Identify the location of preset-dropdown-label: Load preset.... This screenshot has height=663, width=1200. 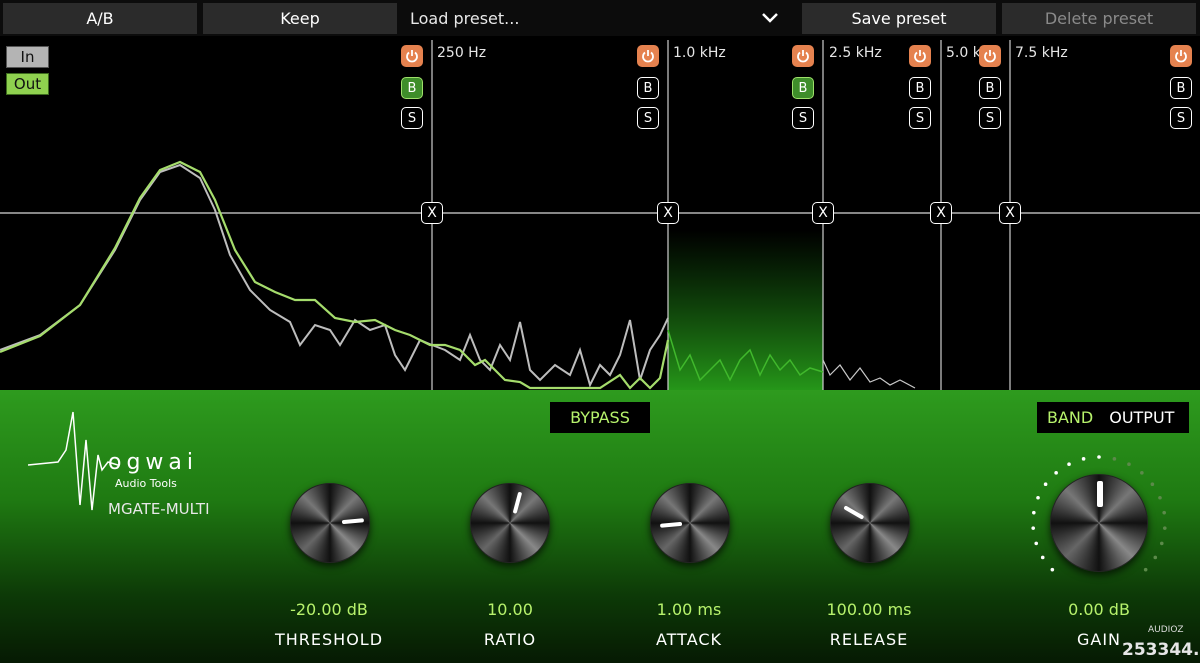
(465, 18).